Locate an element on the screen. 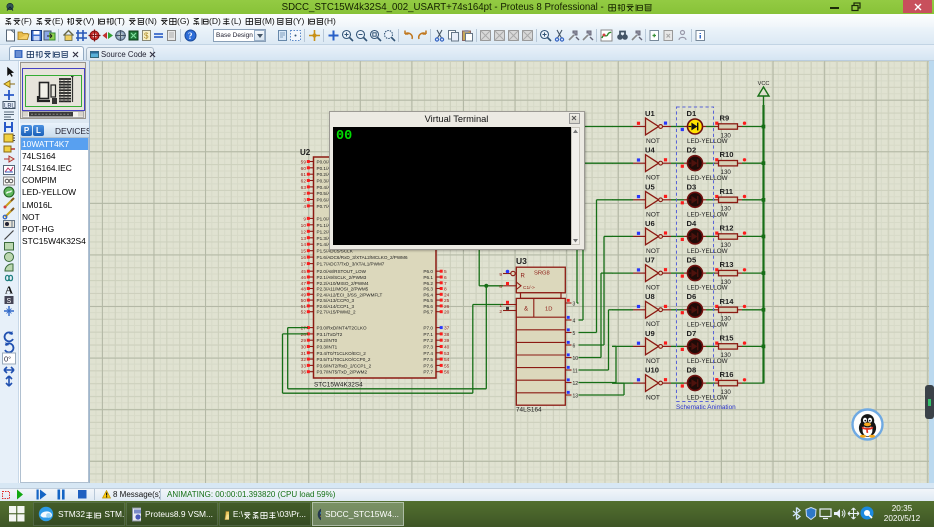  svg-text: SRG8 is located at coordinates (542, 274).